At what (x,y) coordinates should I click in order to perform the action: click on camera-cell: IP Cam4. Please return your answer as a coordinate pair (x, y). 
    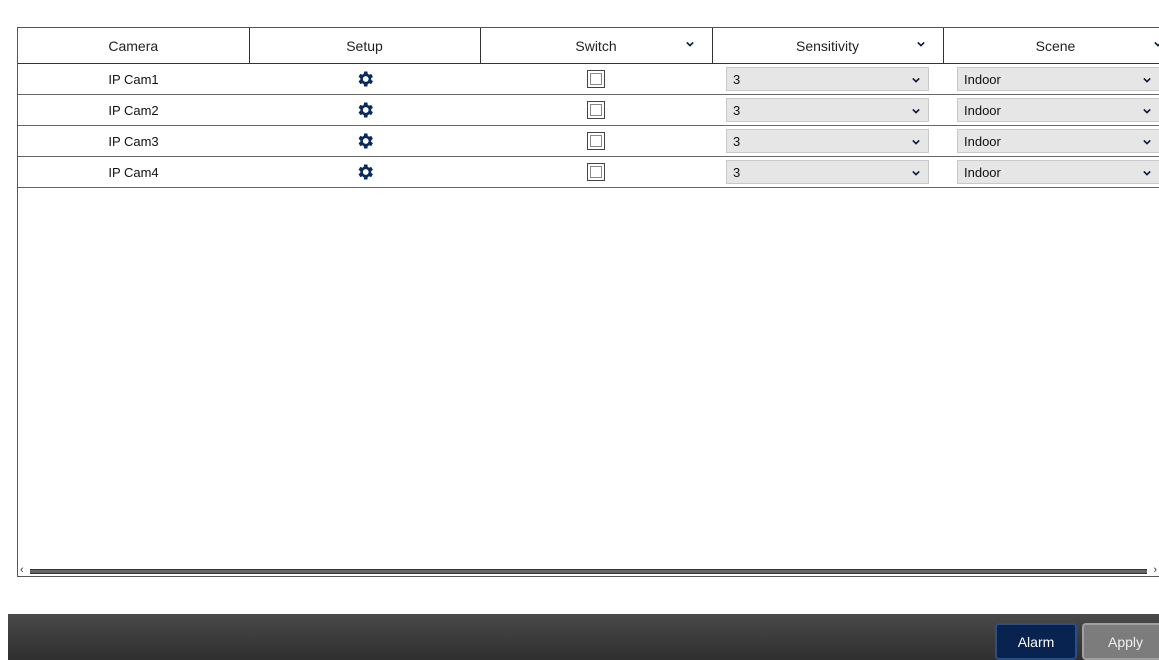
    Looking at the image, I should click on (133, 172).